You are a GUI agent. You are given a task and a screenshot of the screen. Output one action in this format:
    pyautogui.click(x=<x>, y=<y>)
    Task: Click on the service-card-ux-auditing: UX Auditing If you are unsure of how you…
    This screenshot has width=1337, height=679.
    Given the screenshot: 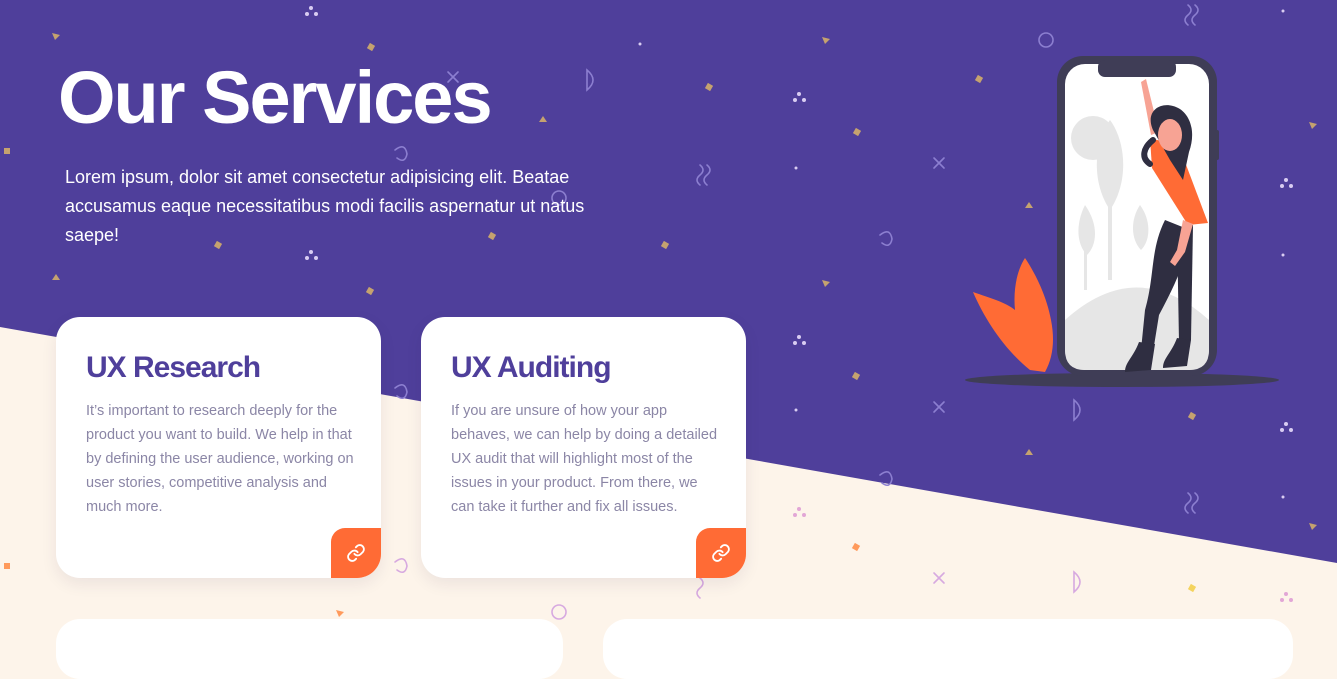 What is the action you would take?
    pyautogui.click(x=583, y=447)
    